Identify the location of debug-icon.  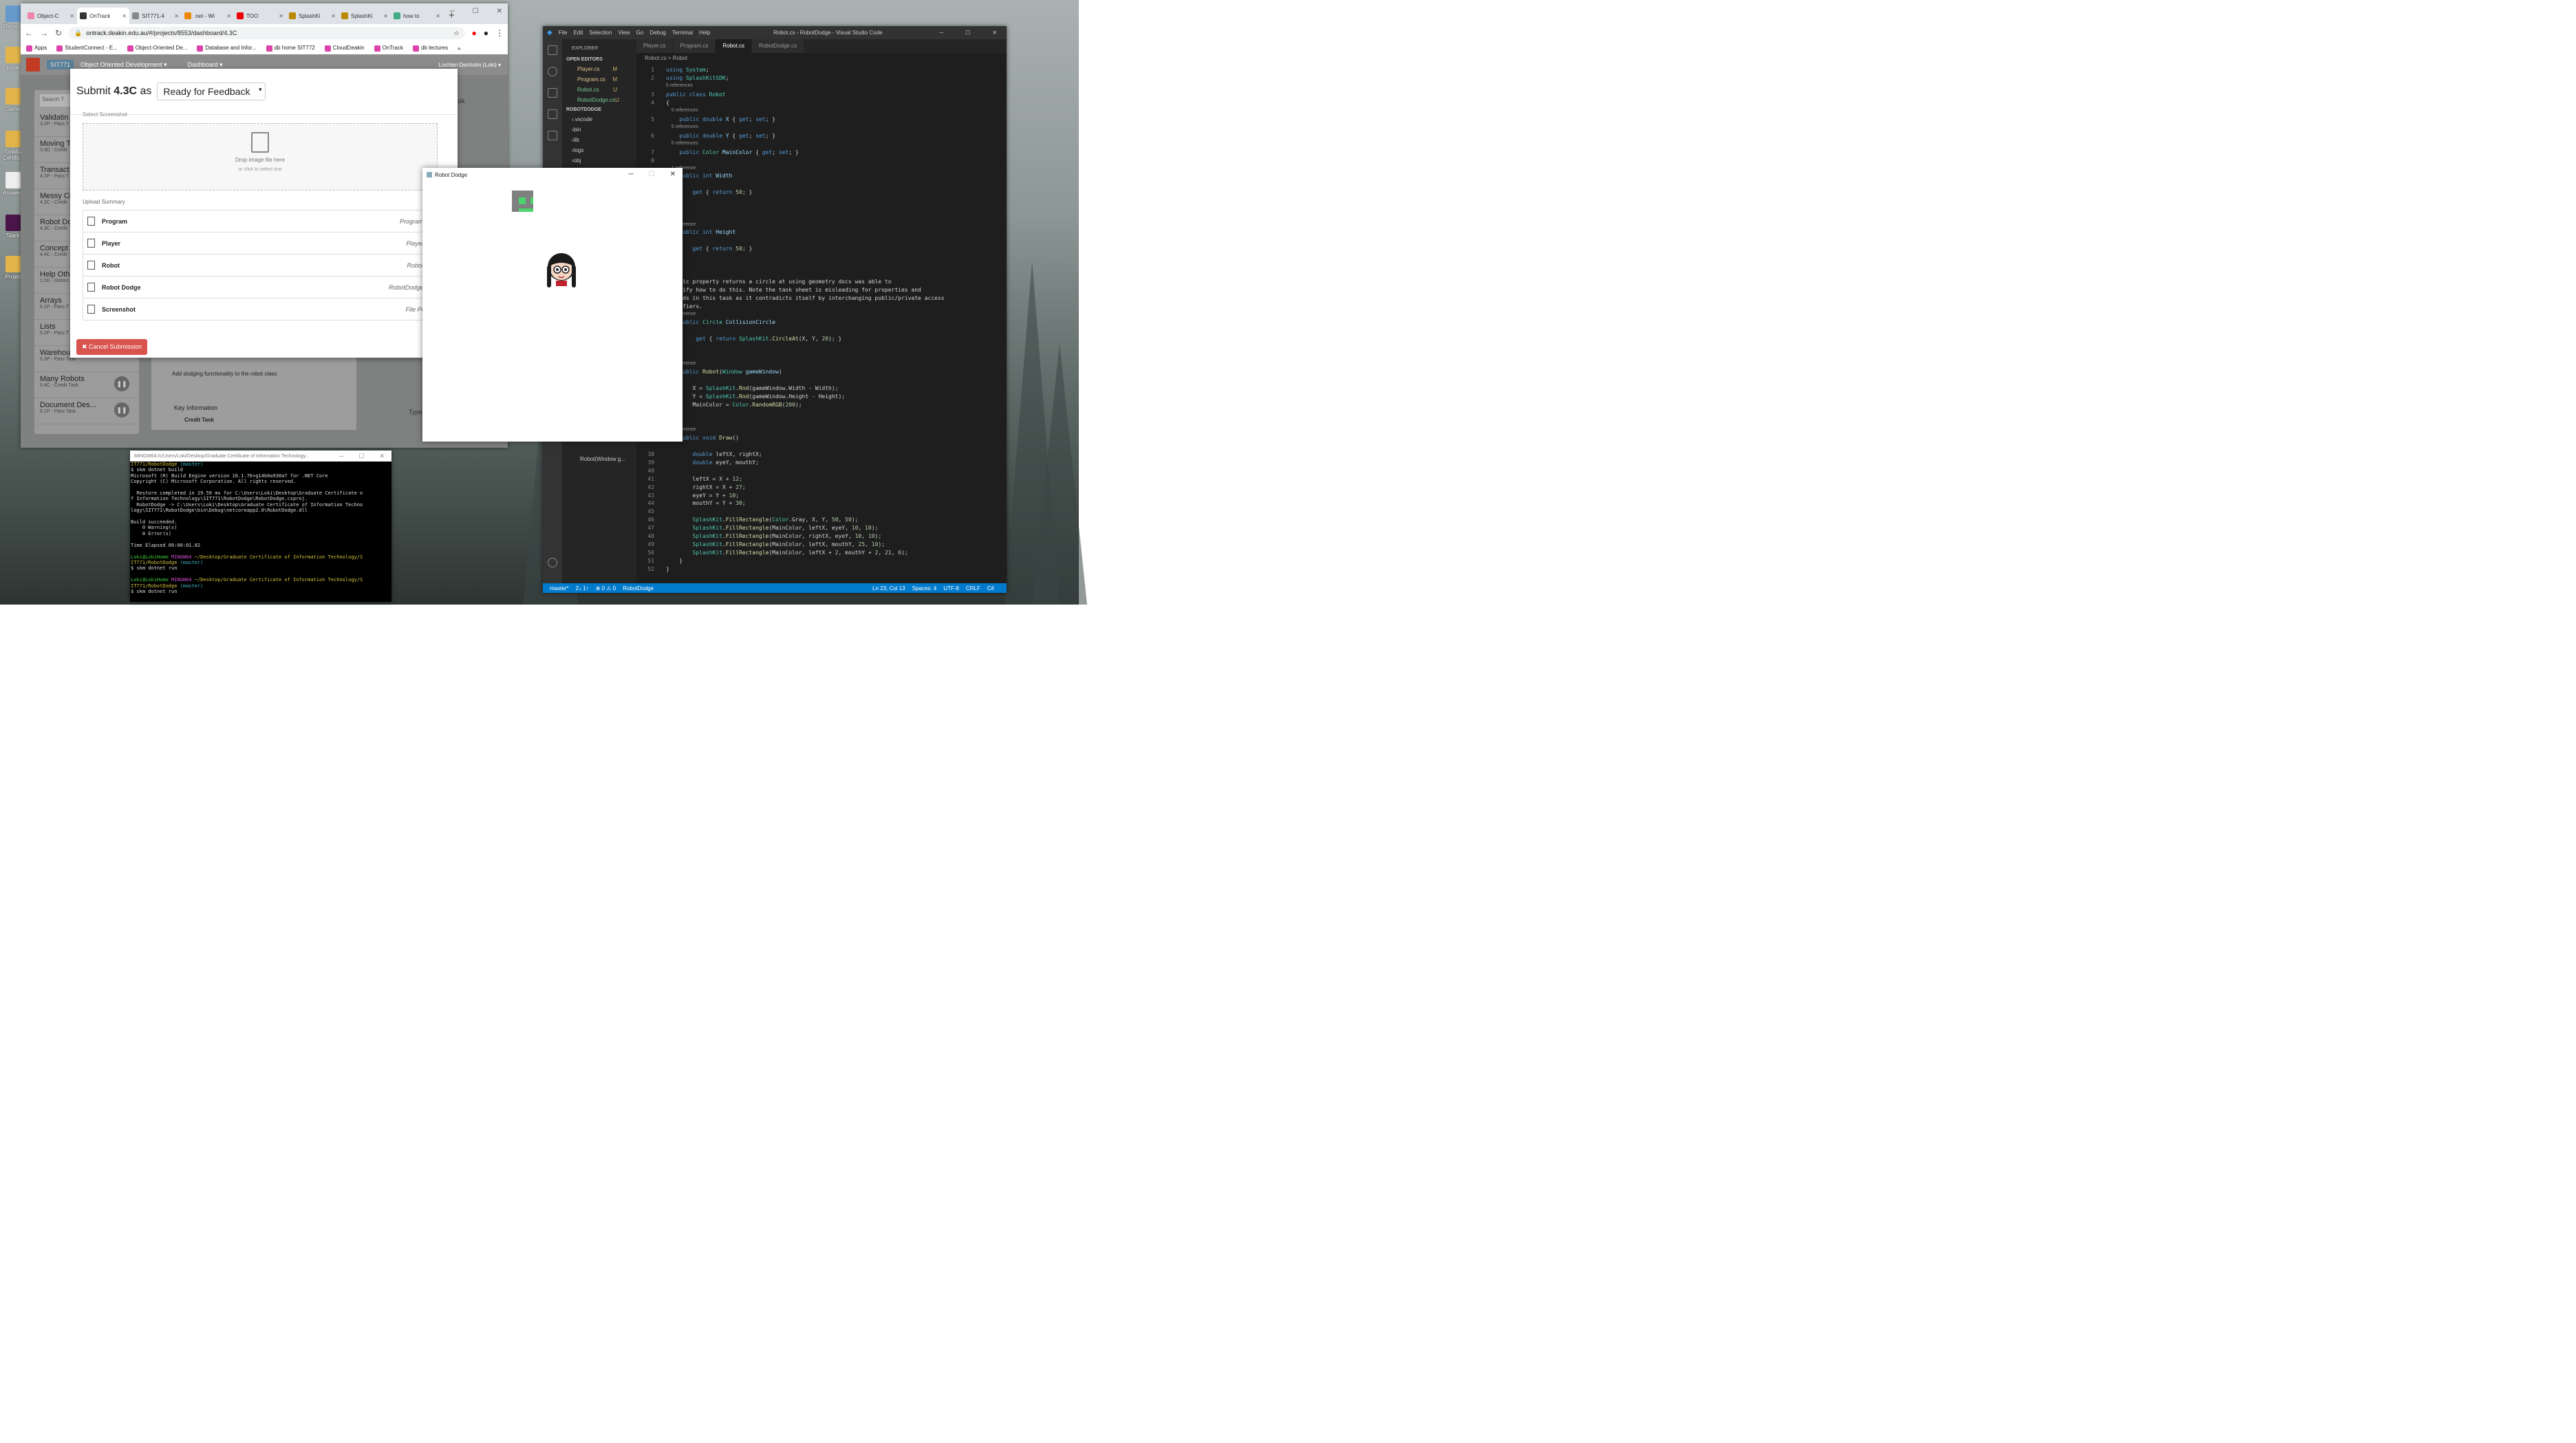
(552, 114).